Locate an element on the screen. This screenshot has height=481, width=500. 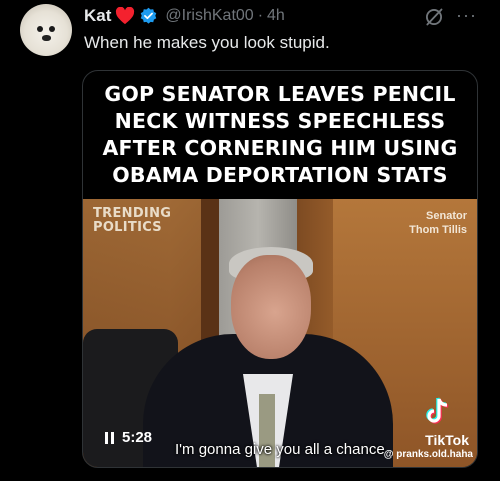
grok-icon is located at coordinates (434, 17).